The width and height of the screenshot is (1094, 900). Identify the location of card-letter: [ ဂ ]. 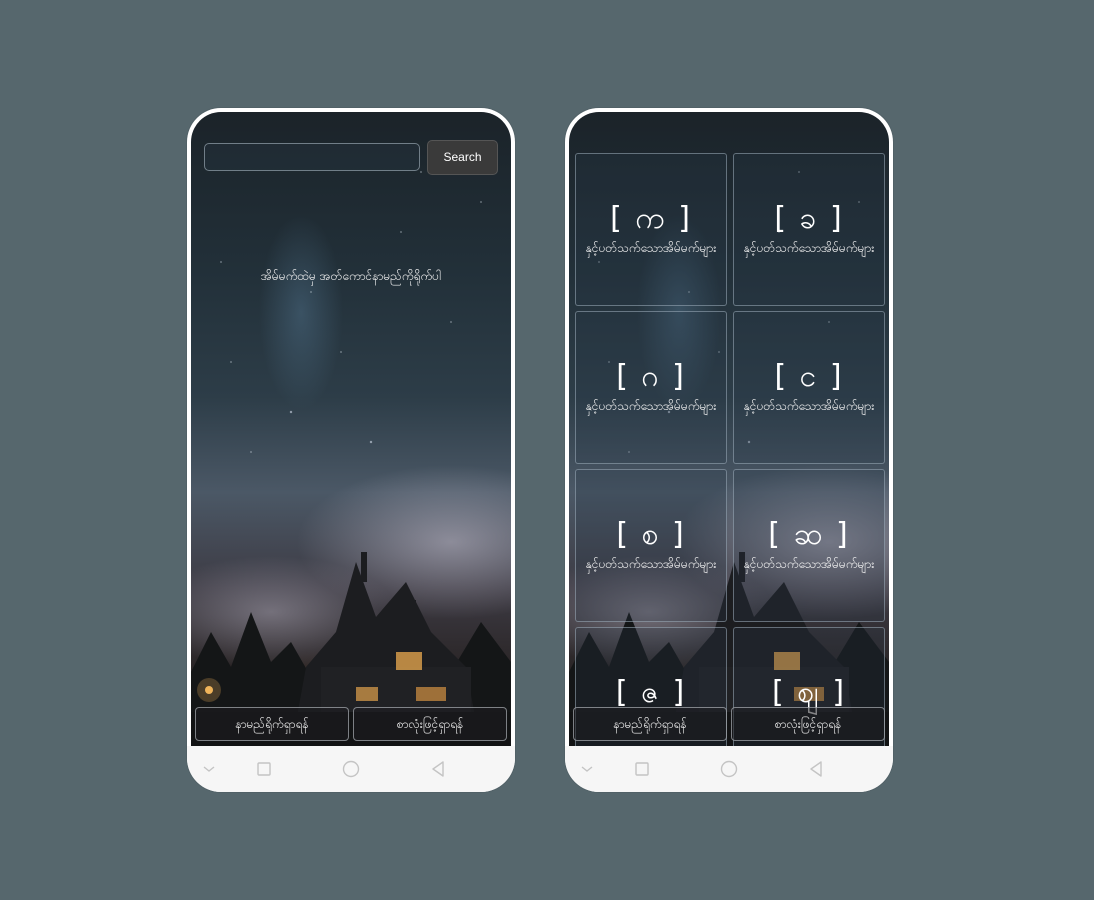
(651, 376).